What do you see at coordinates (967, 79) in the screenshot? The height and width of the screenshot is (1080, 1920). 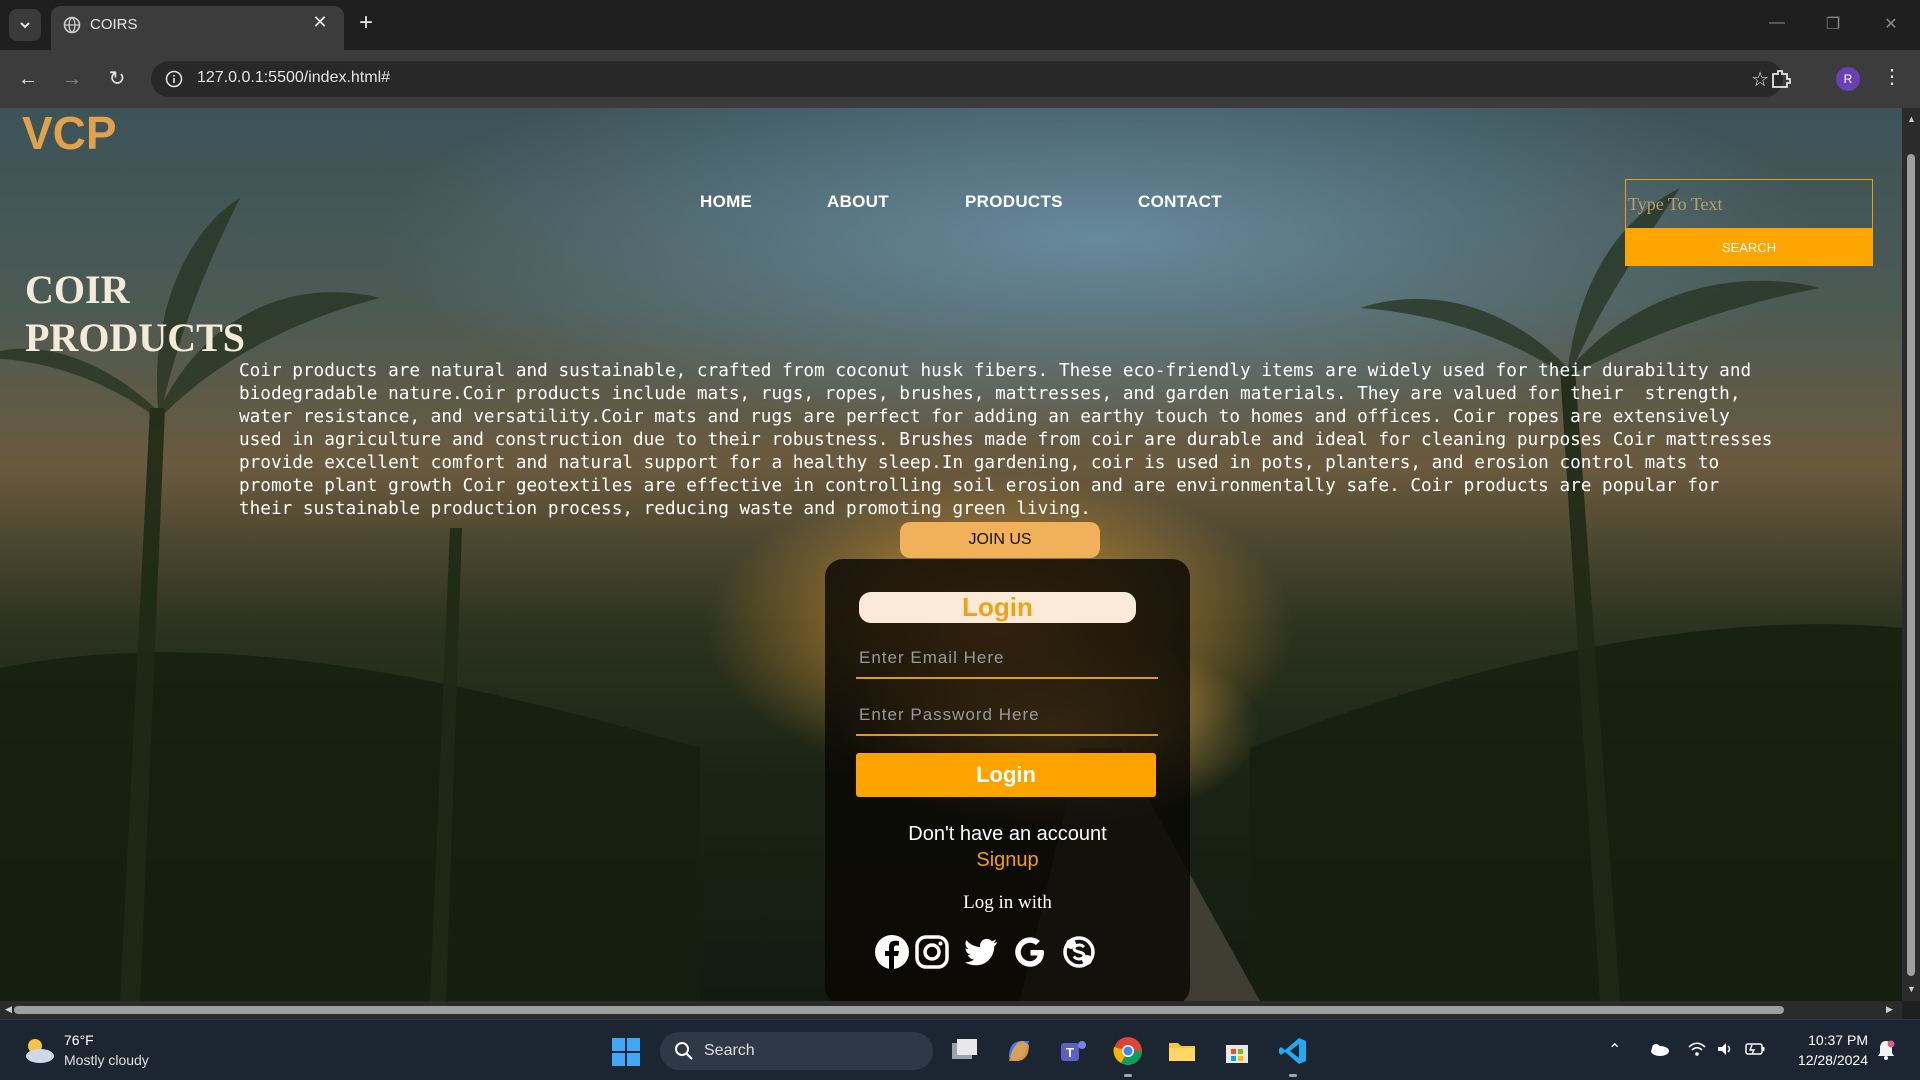 I see `address-bar: 127.0.0.1:5500/index.html# ☆` at bounding box center [967, 79].